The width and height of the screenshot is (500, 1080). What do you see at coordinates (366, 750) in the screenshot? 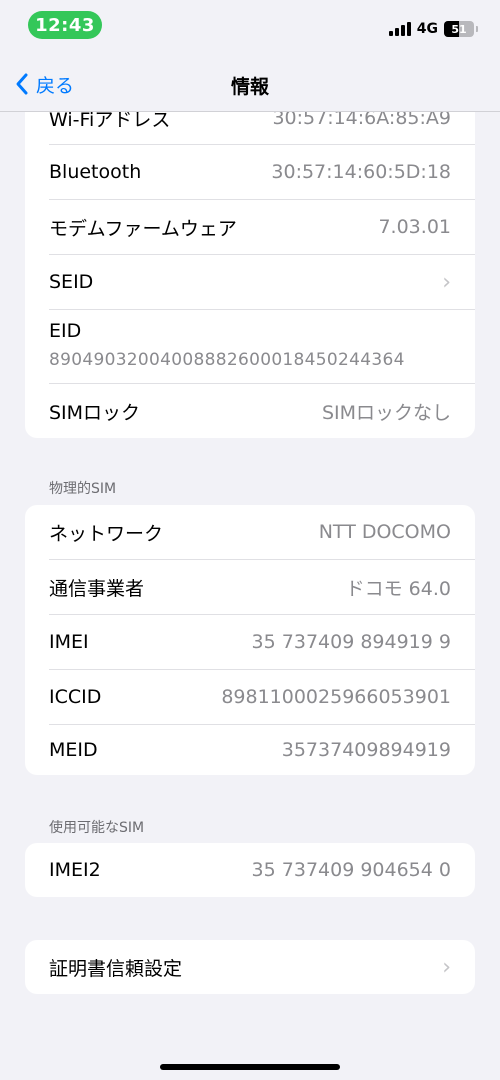
I see `row-value: 35737409894919` at bounding box center [366, 750].